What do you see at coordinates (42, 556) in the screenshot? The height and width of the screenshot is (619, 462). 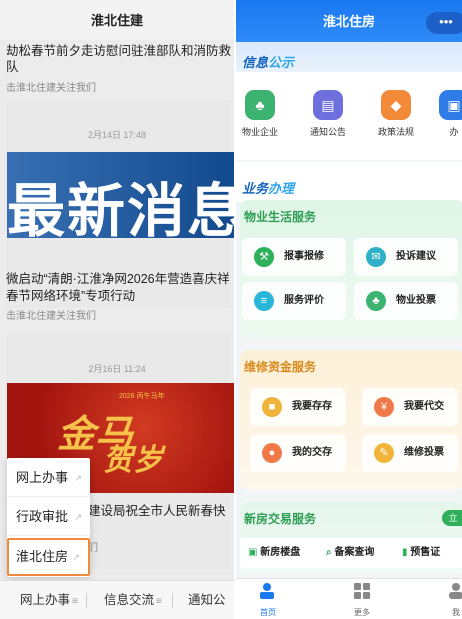 I see `popup-item-label: 淮北住房` at bounding box center [42, 556].